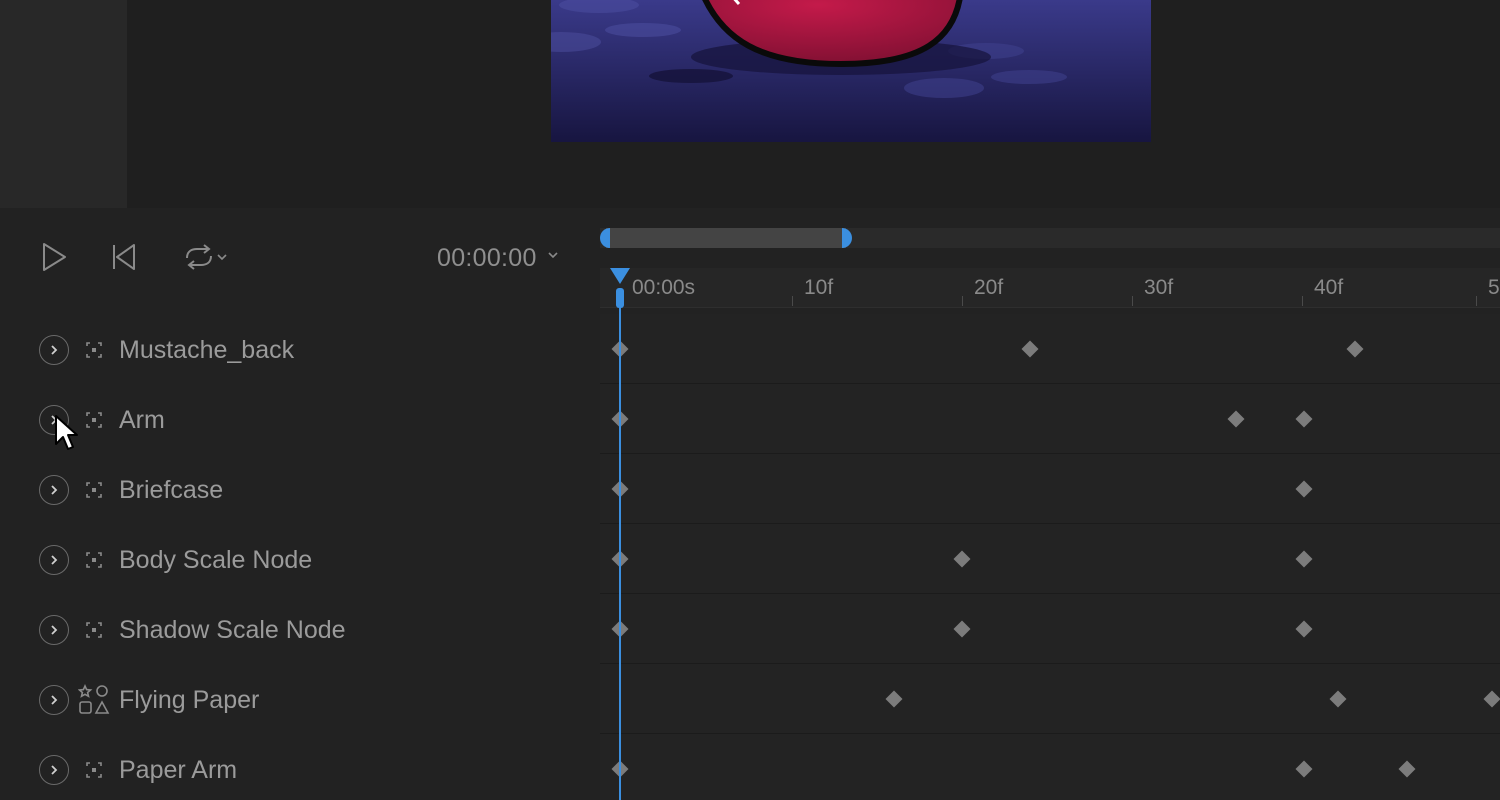  What do you see at coordinates (1329, 287) in the screenshot?
I see `ruler-label: 40f` at bounding box center [1329, 287].